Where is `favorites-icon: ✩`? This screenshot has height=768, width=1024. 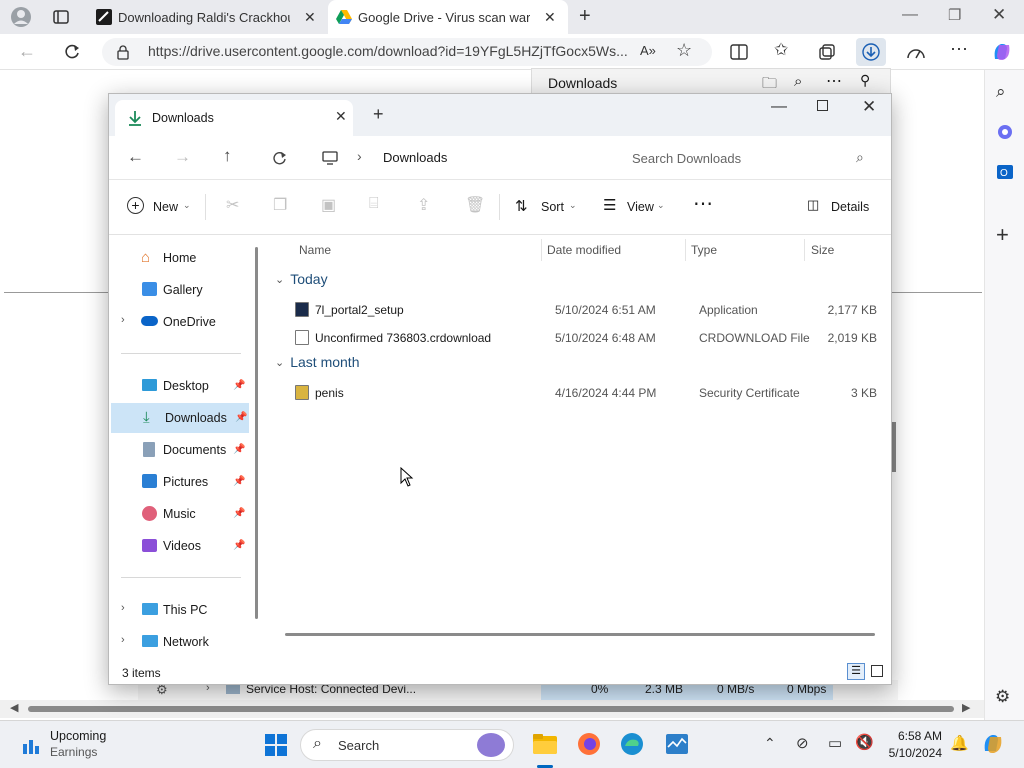 favorites-icon: ✩ is located at coordinates (781, 50).